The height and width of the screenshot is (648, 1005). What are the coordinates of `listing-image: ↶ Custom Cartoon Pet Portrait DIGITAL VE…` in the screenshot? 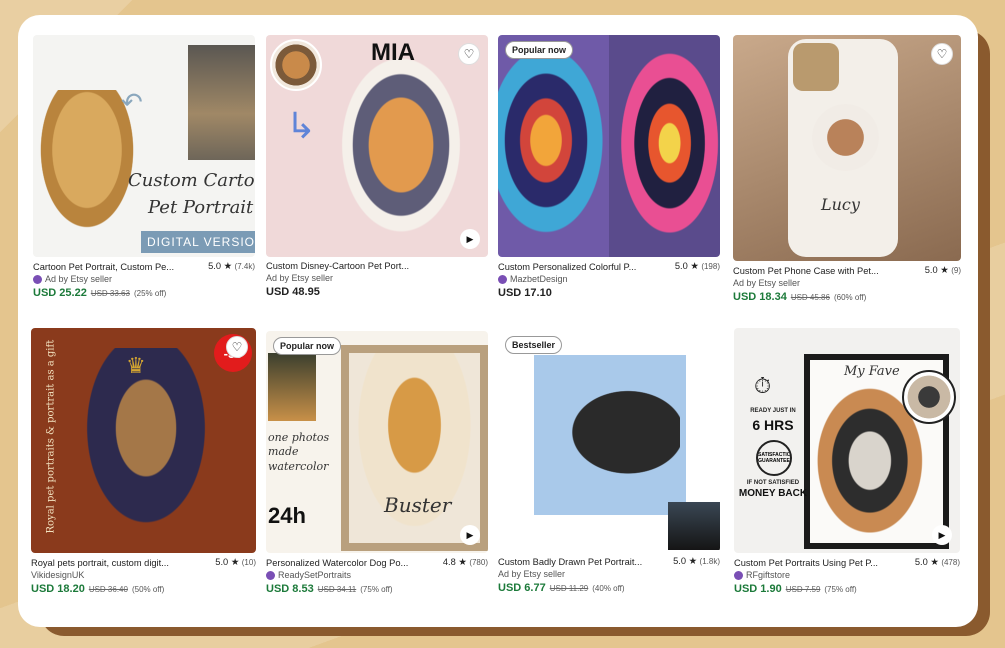 It's located at (144, 146).